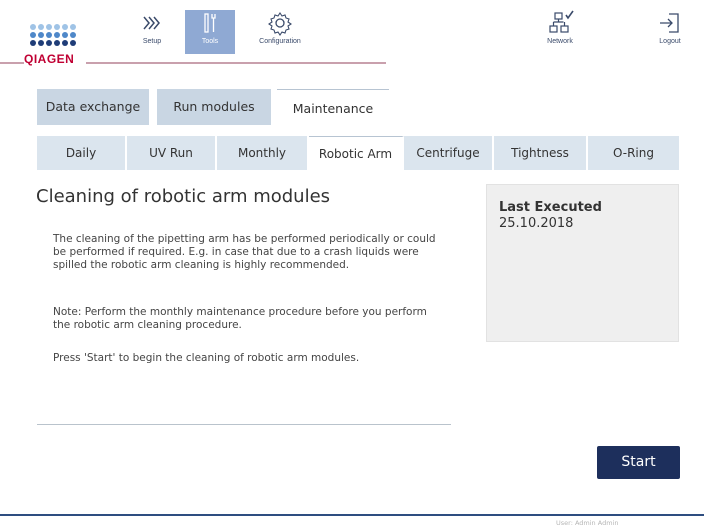  What do you see at coordinates (49, 59) in the screenshot?
I see `logo-text: QIAGEN` at bounding box center [49, 59].